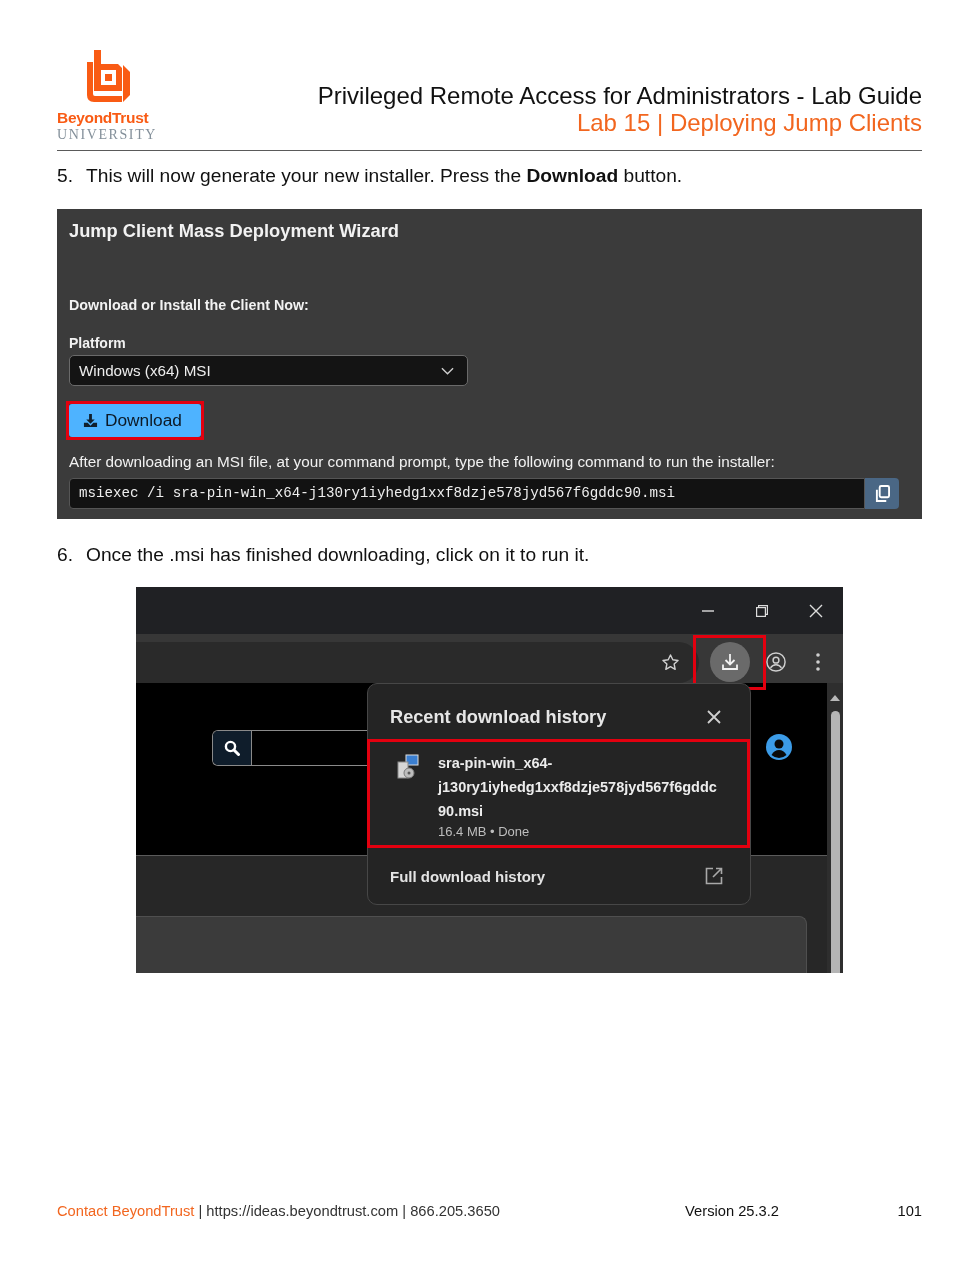 The image size is (979, 1267). I want to click on file-status: 16.4 MB • Done, so click(484, 832).